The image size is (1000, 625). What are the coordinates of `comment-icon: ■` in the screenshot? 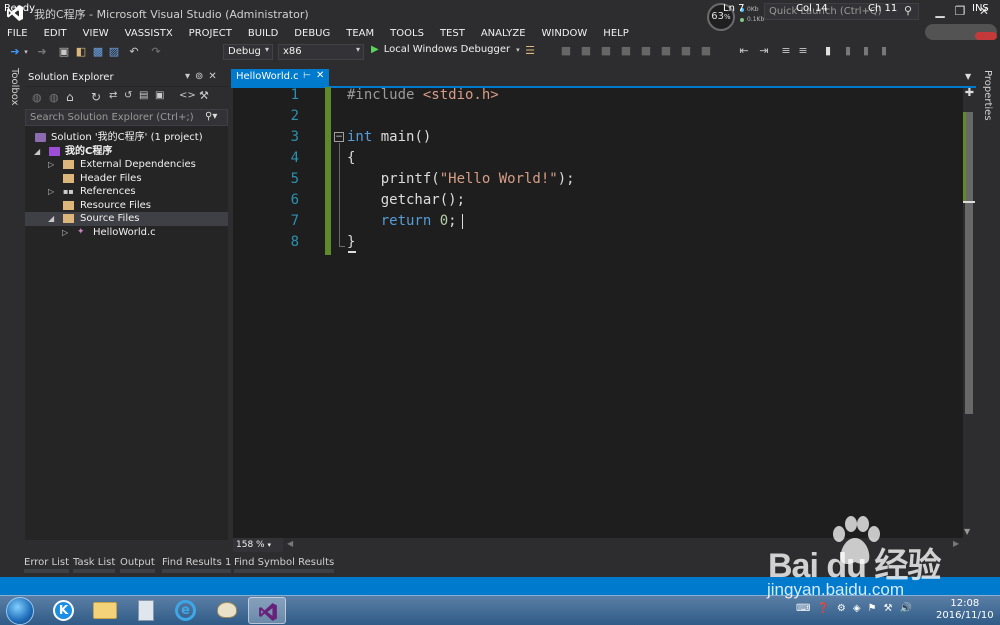 It's located at (706, 51).